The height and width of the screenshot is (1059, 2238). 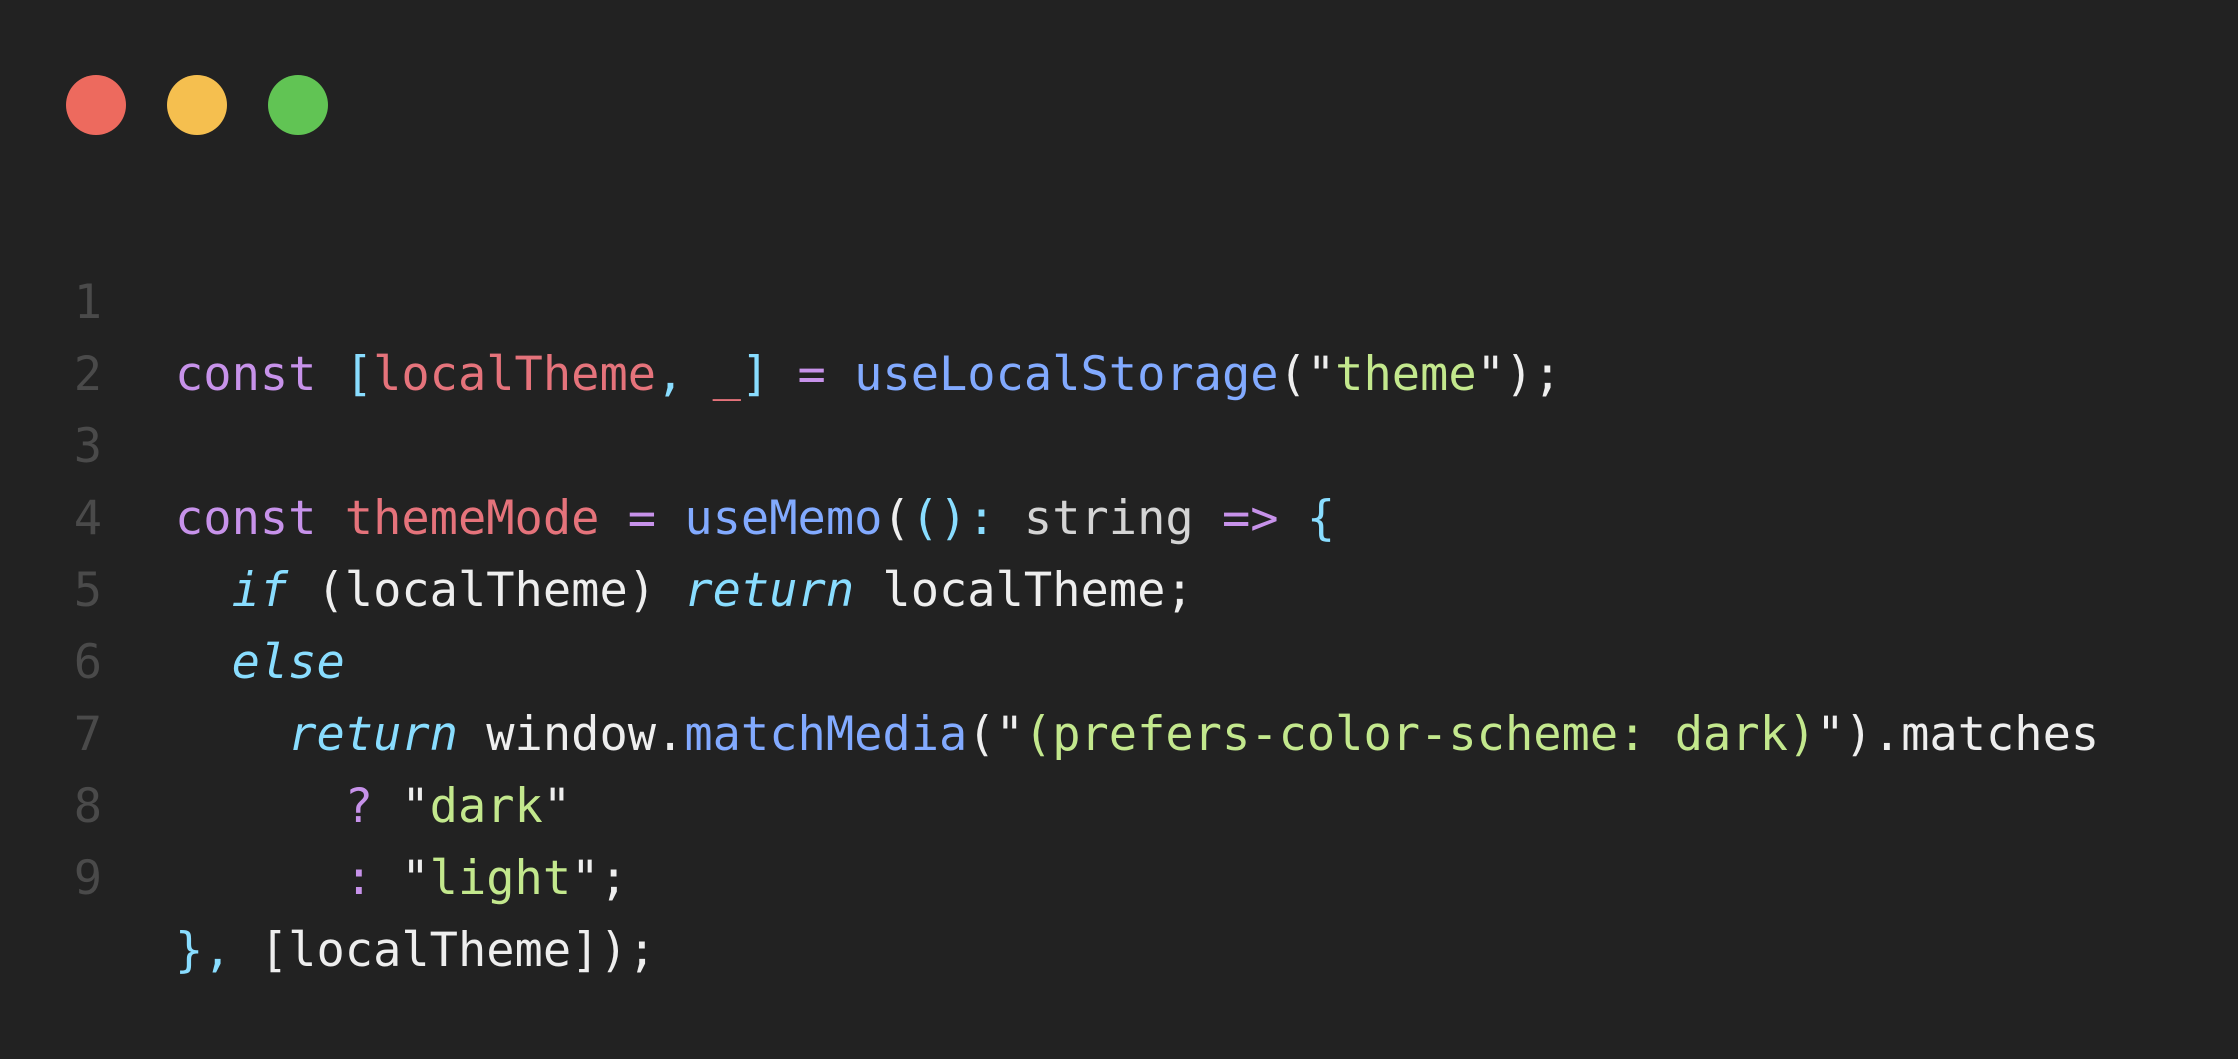 What do you see at coordinates (285, 730) in the screenshot?
I see `code-line: 7 ? "dark"` at bounding box center [285, 730].